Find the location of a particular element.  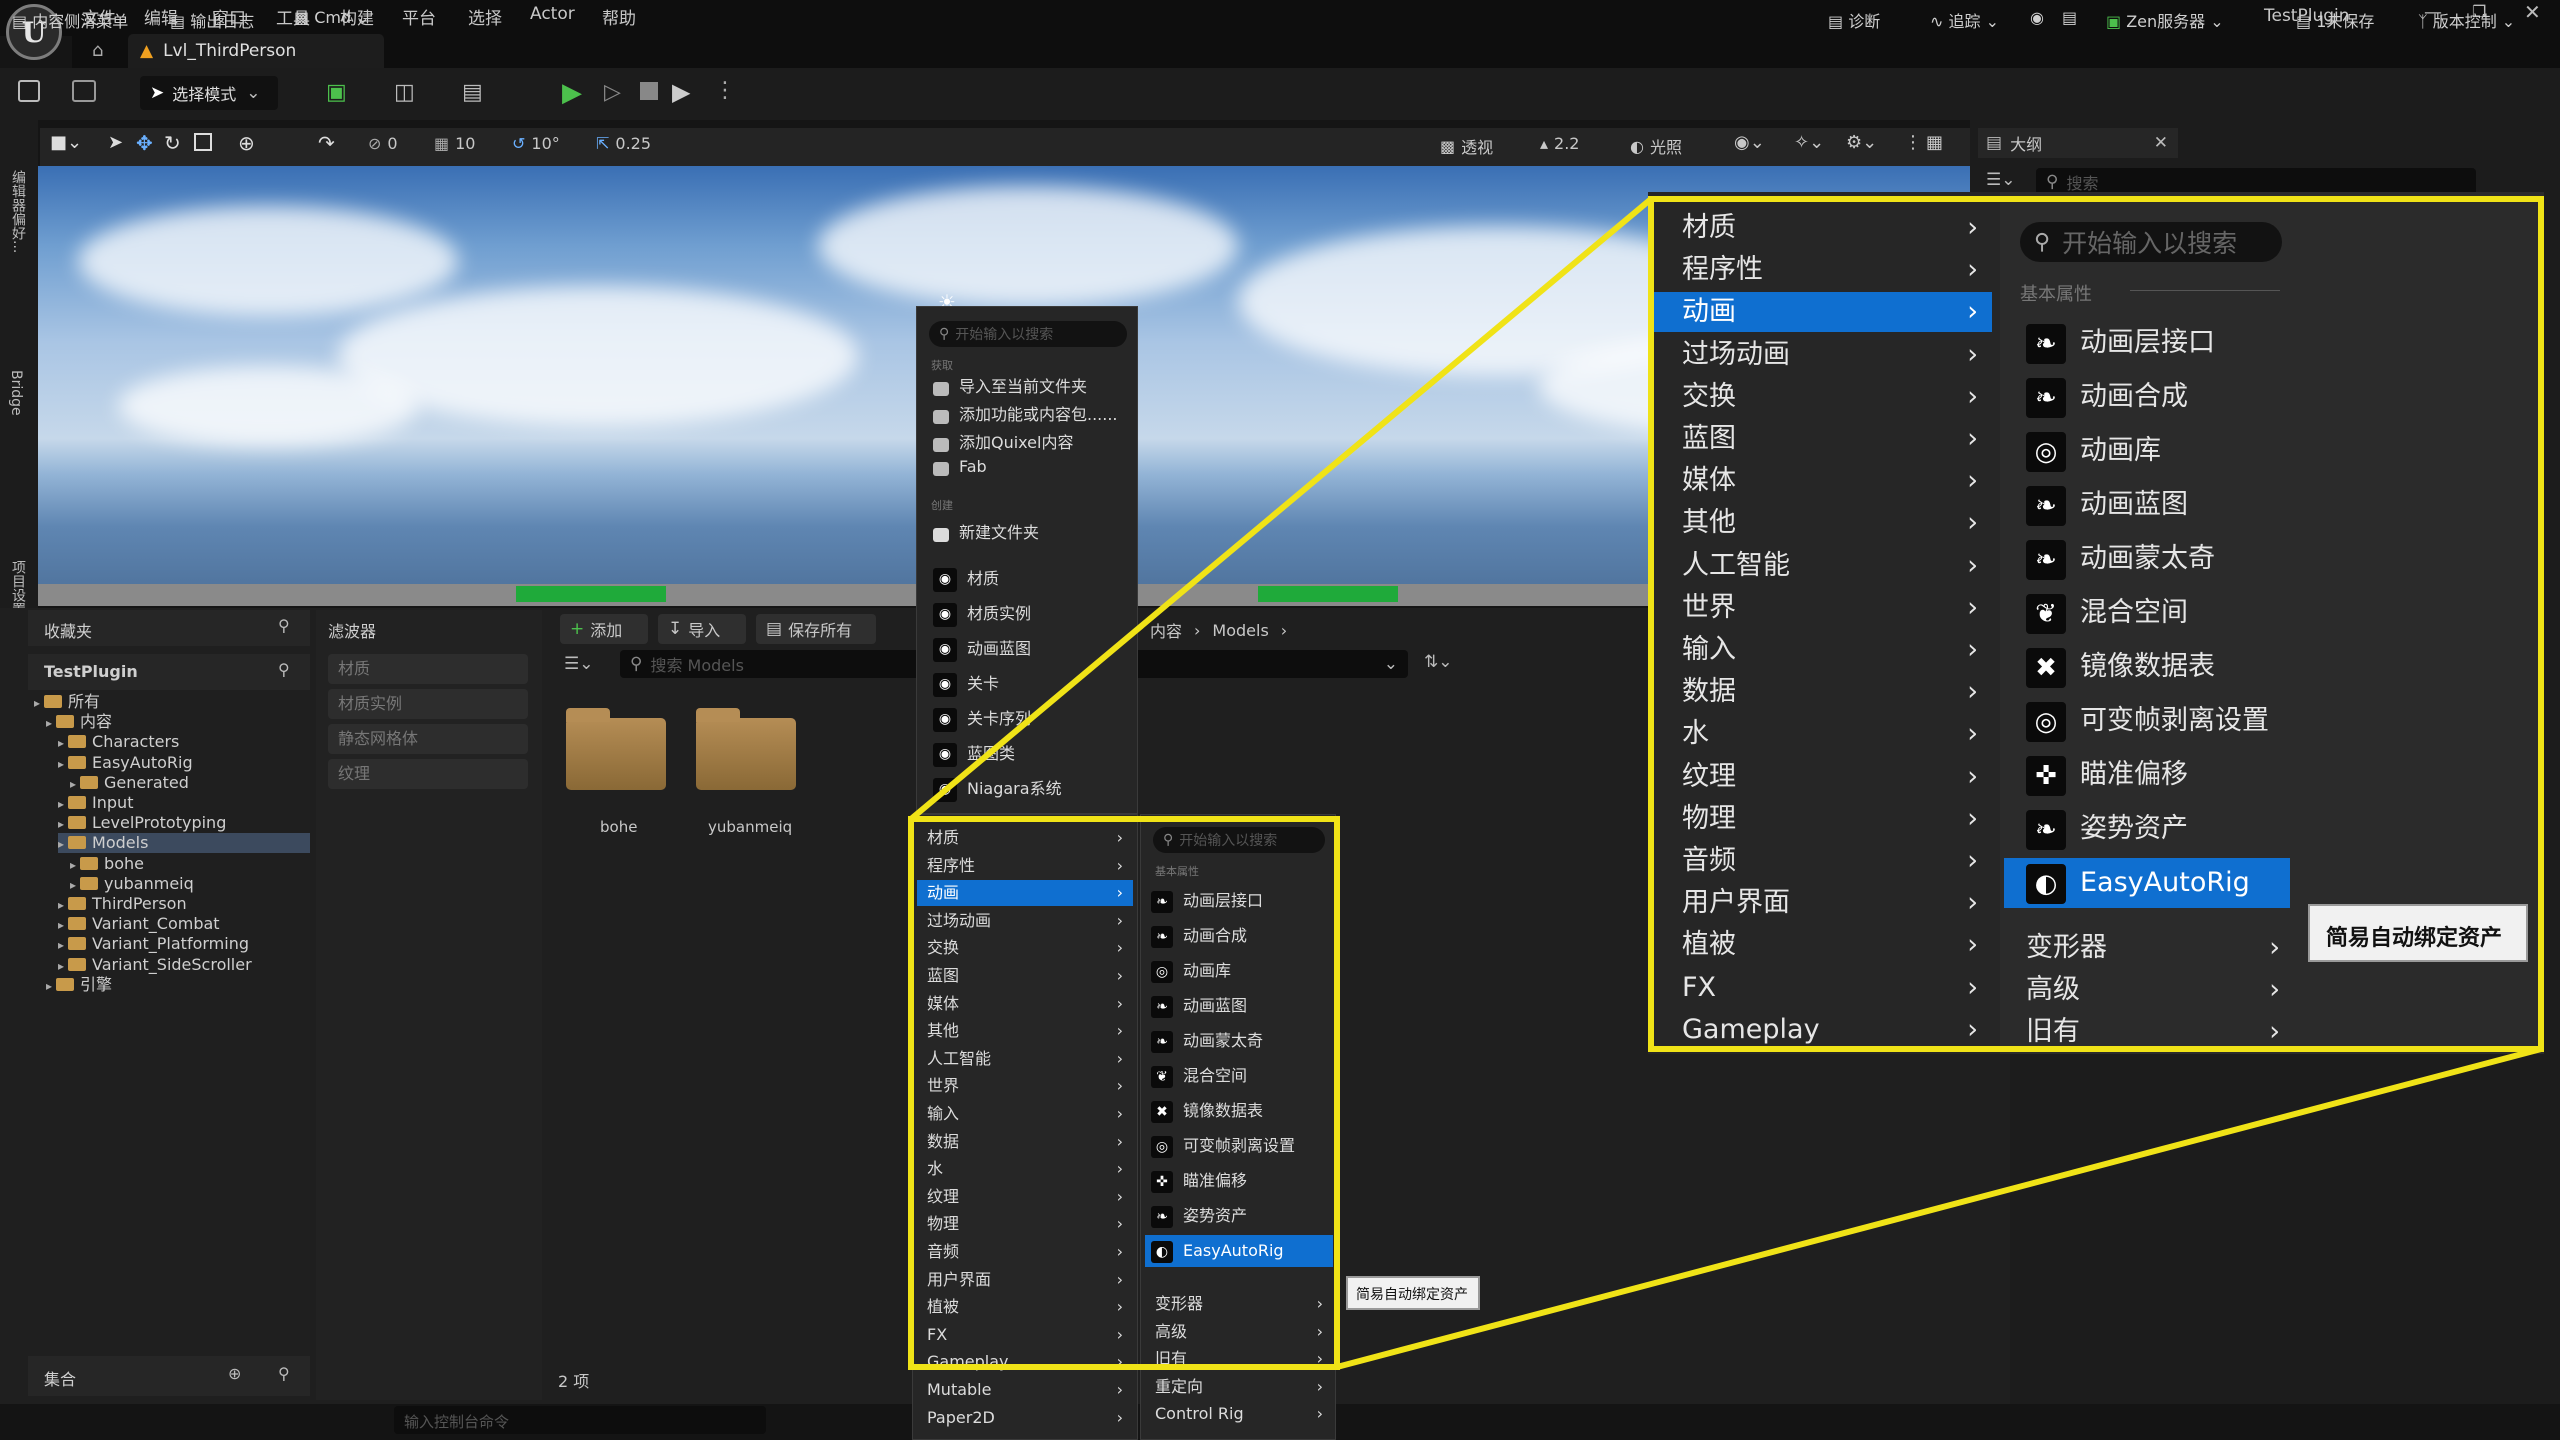

connector-top is located at coordinates (1281, 509).